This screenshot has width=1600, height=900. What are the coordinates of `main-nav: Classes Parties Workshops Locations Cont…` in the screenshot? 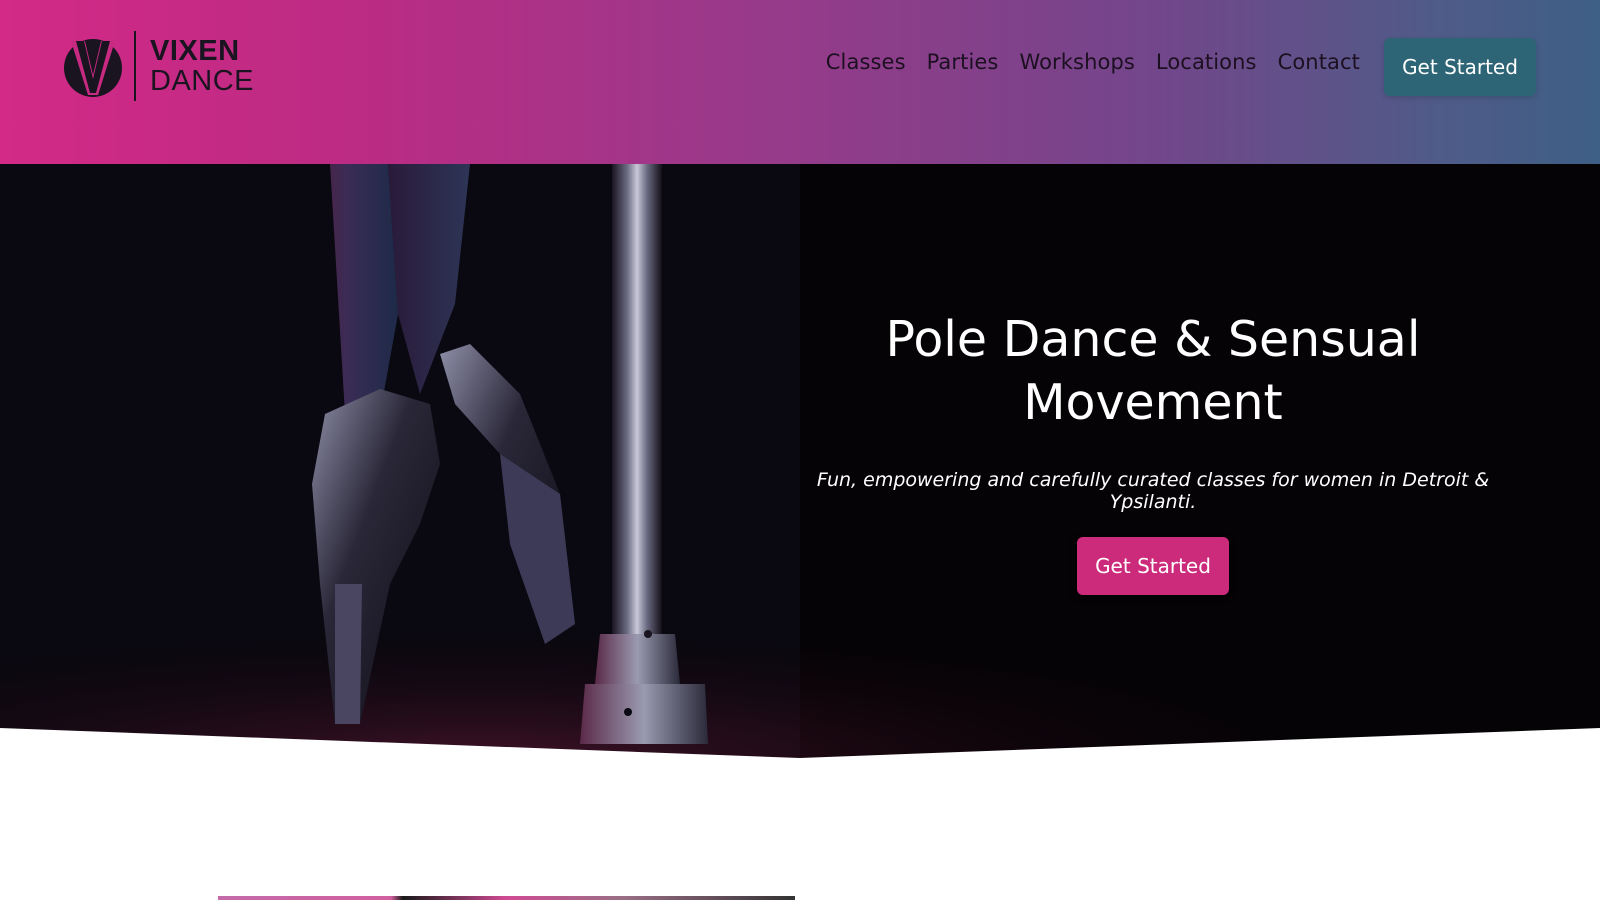 It's located at (1093, 62).